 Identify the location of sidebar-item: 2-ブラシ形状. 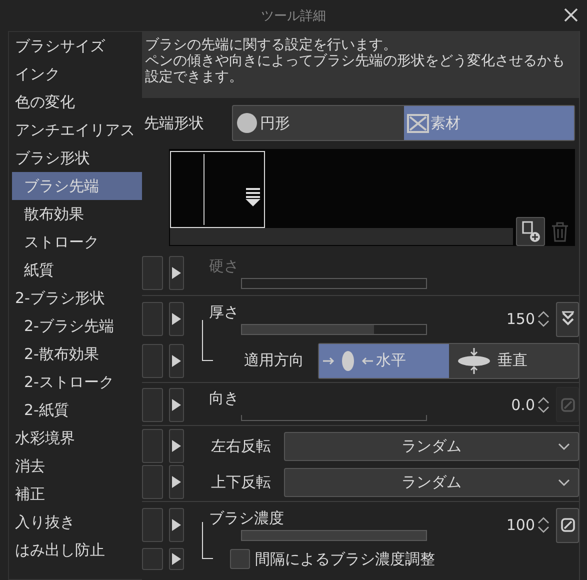
(75, 298).